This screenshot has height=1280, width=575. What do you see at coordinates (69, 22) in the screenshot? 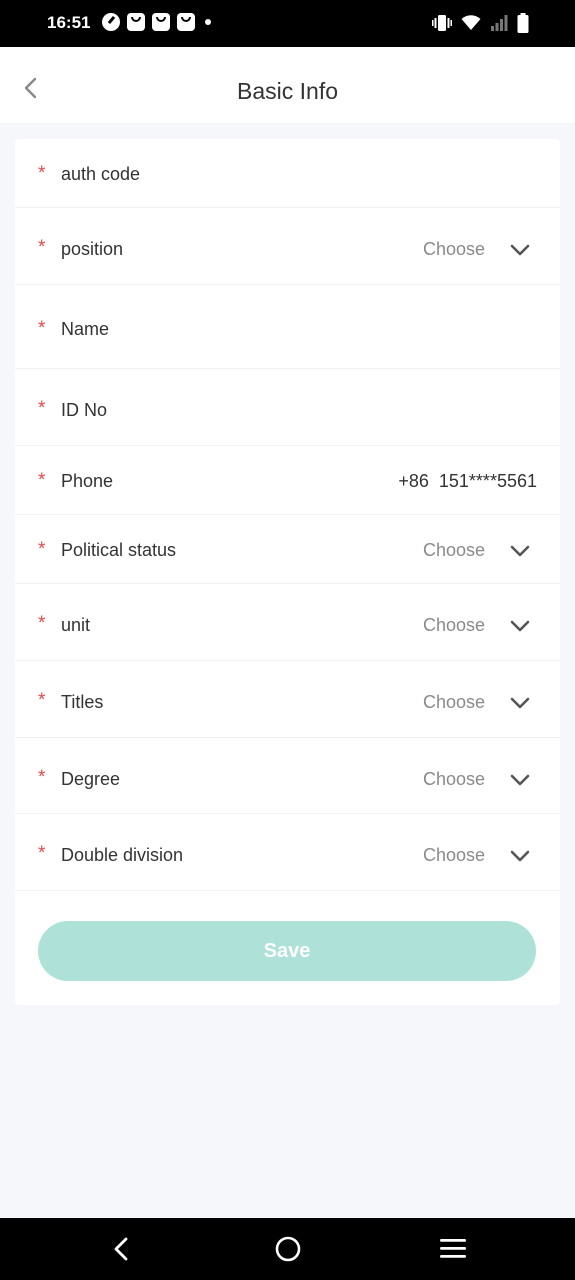
I see `status-time: 16:51` at bounding box center [69, 22].